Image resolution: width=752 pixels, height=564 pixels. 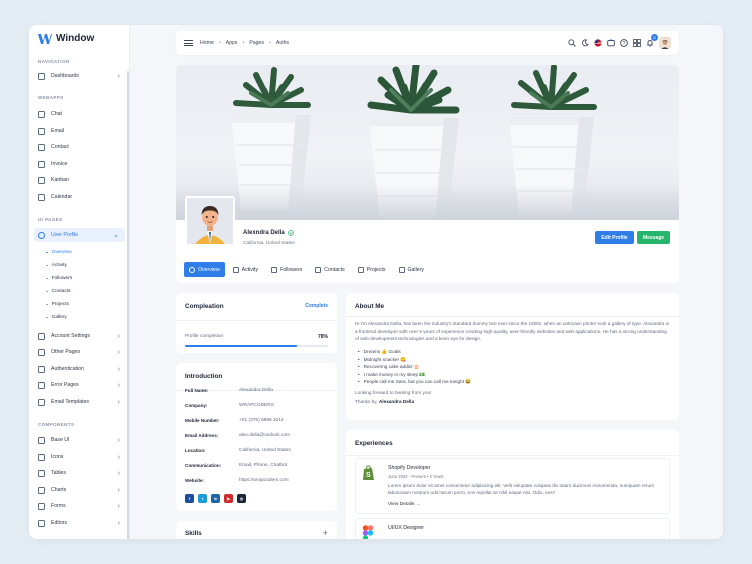 I want to click on table-icon, so click(x=41, y=473).